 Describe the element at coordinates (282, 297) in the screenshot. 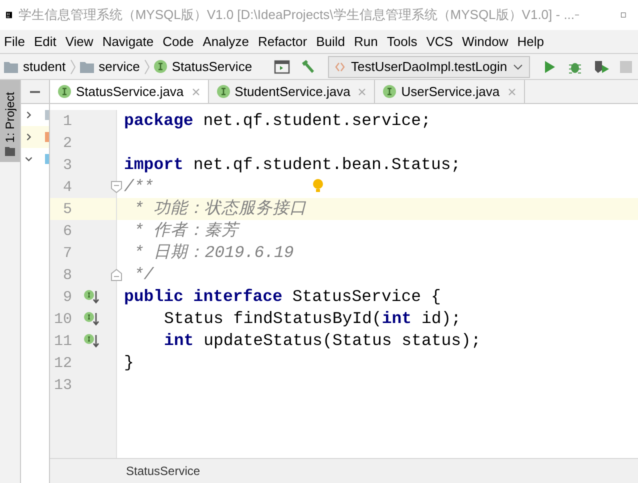

I see `code-line: public interface StatusService {` at that location.